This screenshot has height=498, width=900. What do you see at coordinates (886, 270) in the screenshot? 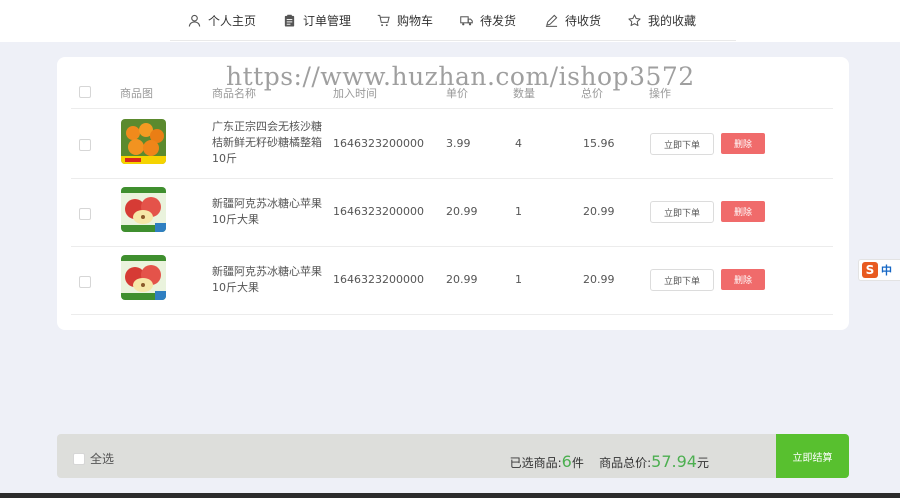
I see `ime-mode: 中` at bounding box center [886, 270].